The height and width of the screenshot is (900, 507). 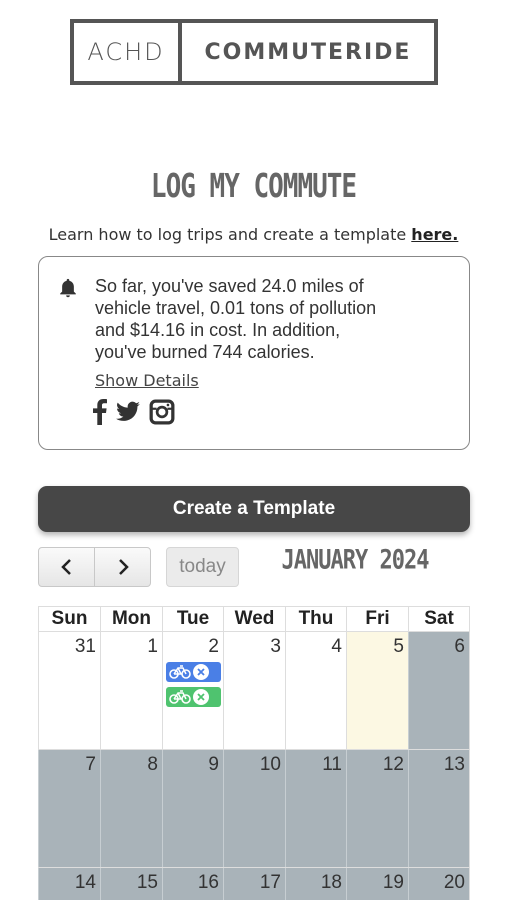 I want to click on weekday-wed: Wed, so click(x=254, y=619).